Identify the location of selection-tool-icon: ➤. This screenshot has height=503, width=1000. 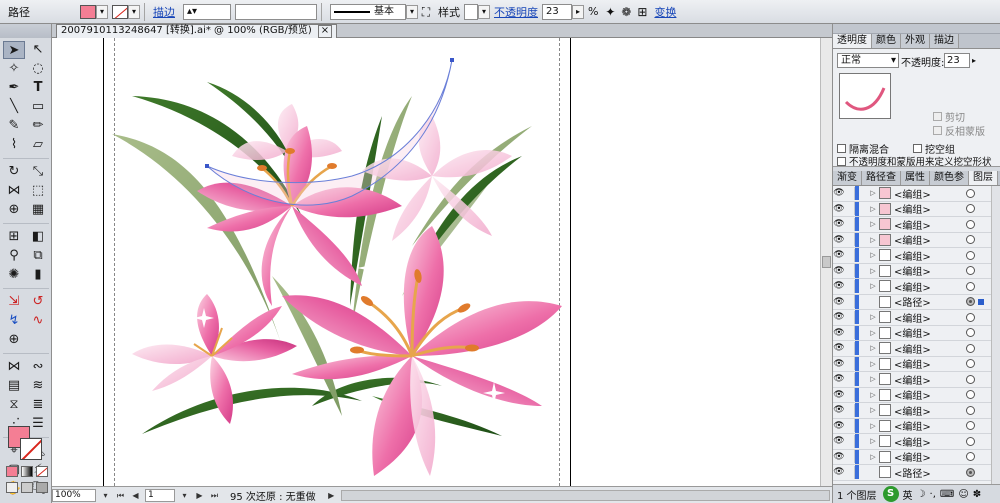
(14, 50).